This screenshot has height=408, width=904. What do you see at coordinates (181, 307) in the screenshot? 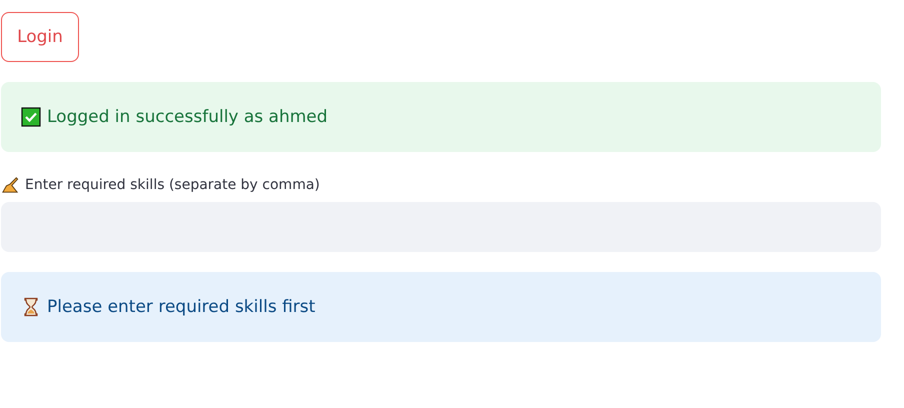
I see `alert-text: Please enter required skills first` at bounding box center [181, 307].